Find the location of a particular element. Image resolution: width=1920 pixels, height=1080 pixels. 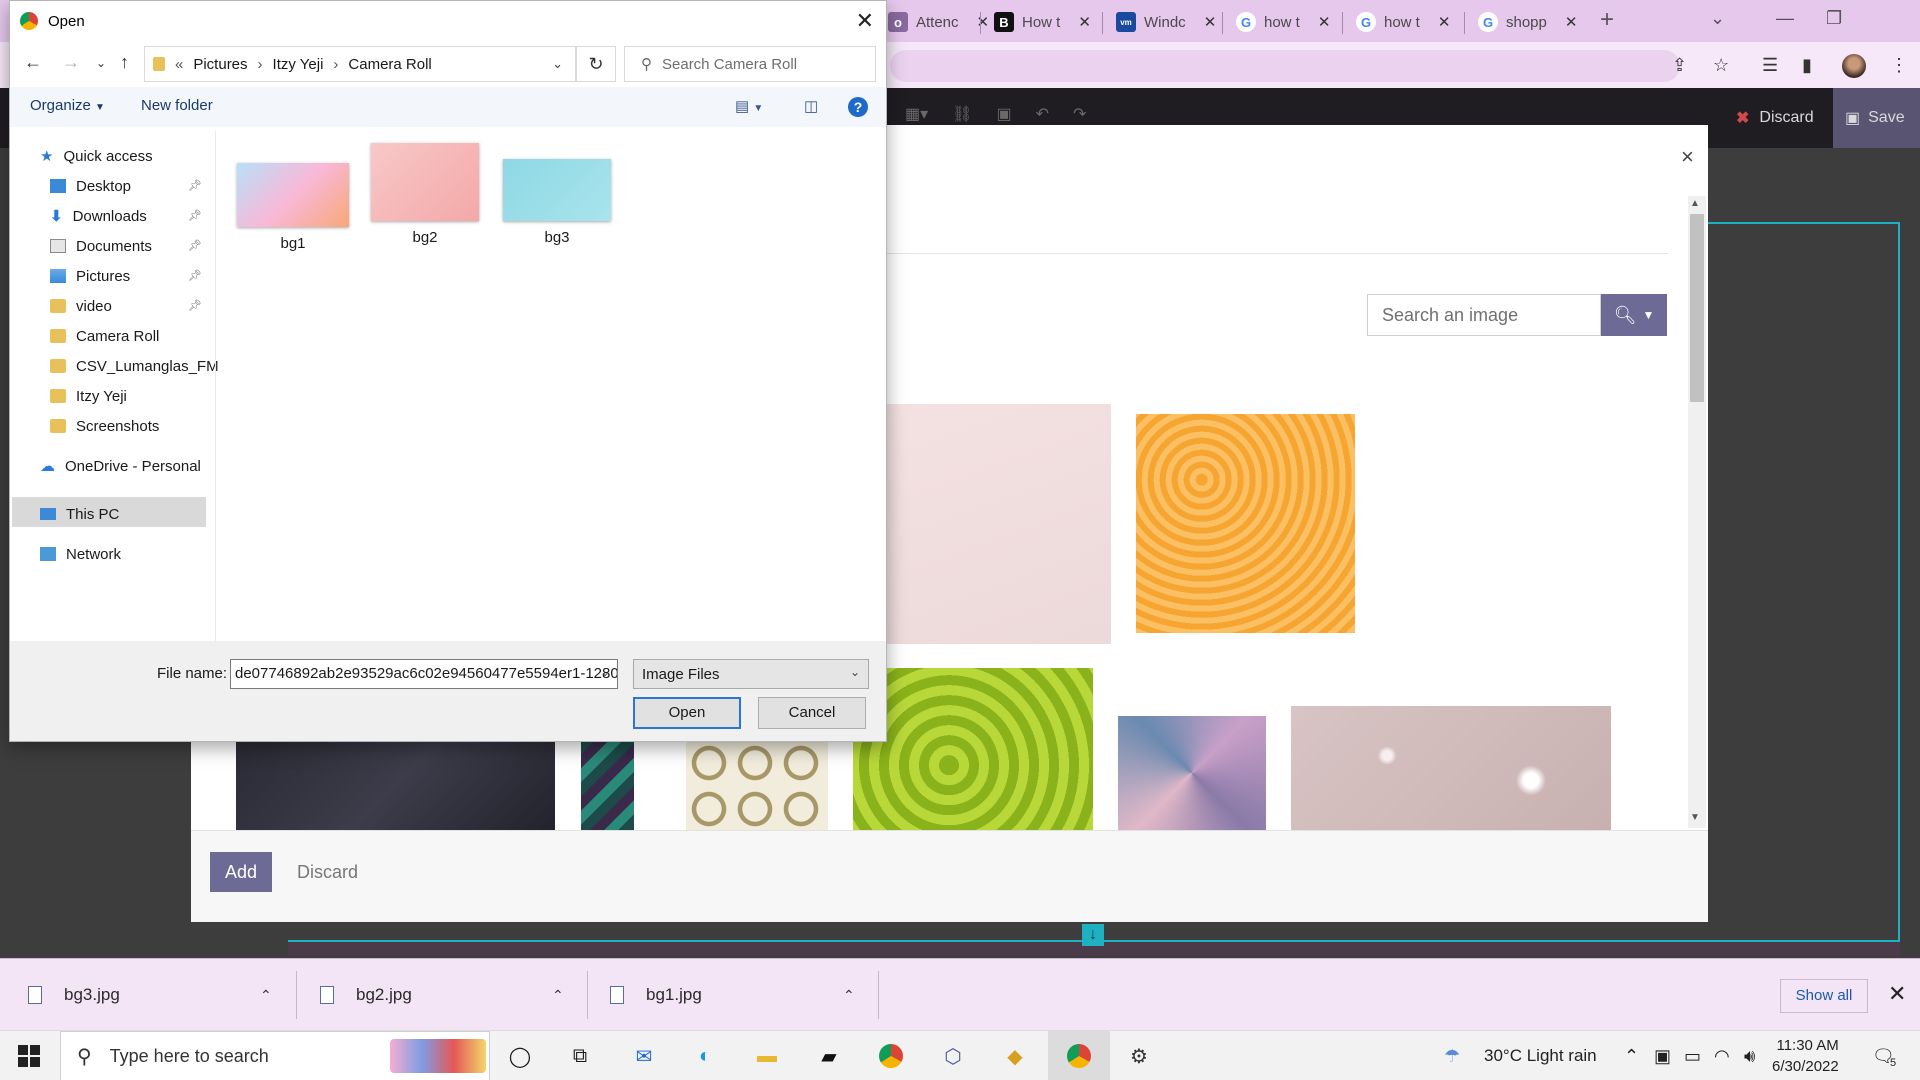

media-icon: ▣ is located at coordinates (1003, 114).